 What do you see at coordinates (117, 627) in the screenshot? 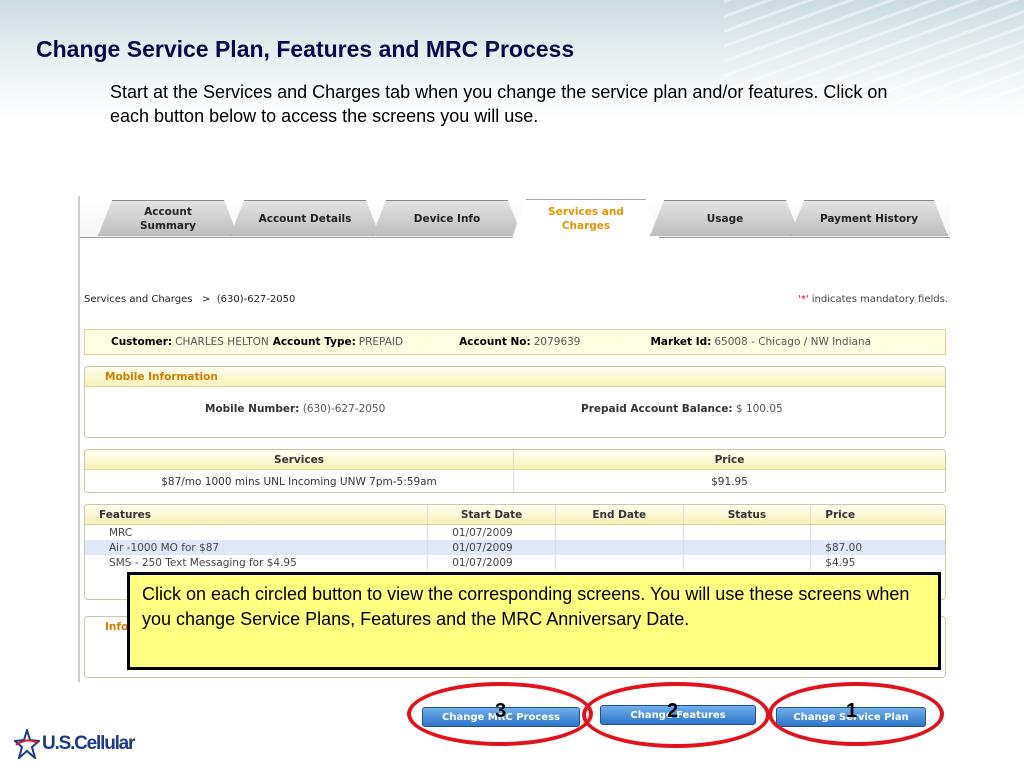
I see `info-panel-header: Info` at bounding box center [117, 627].